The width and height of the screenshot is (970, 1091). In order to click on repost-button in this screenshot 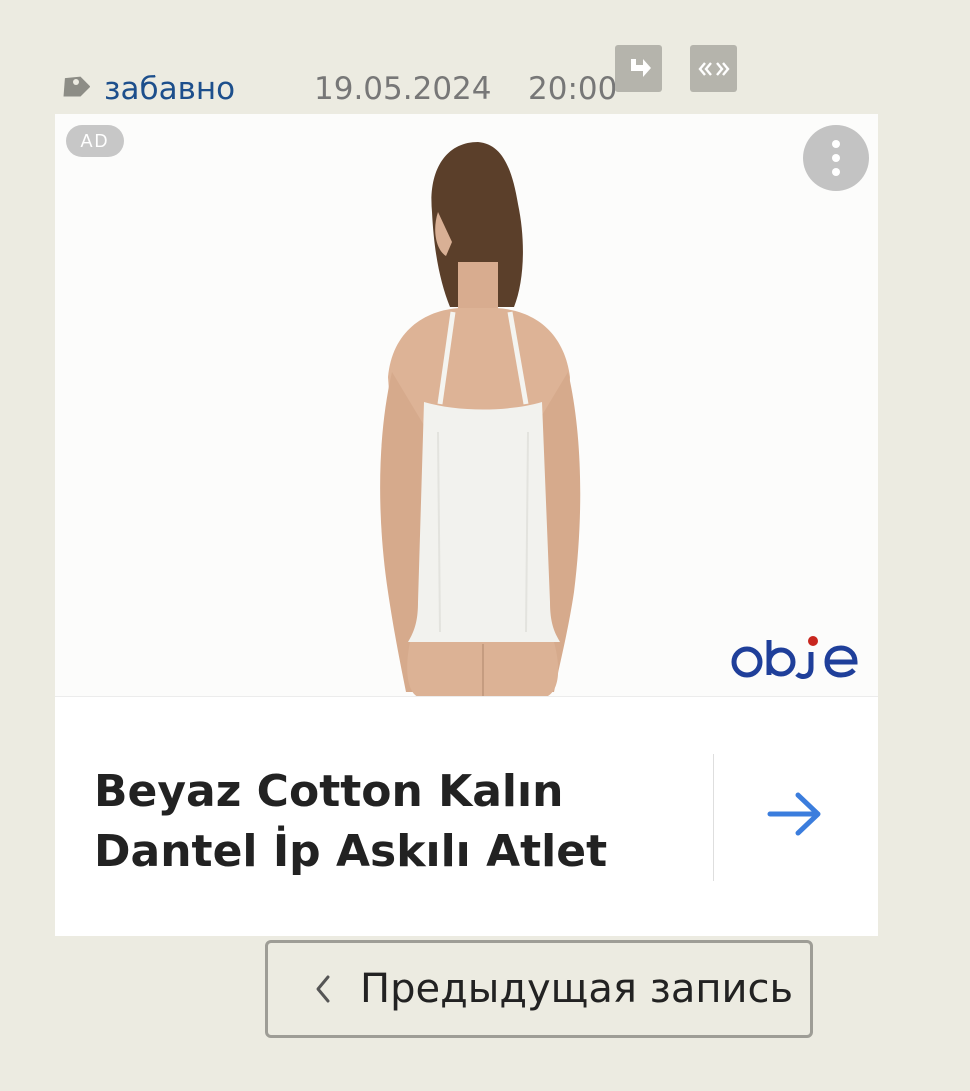, I will do `click(638, 68)`.